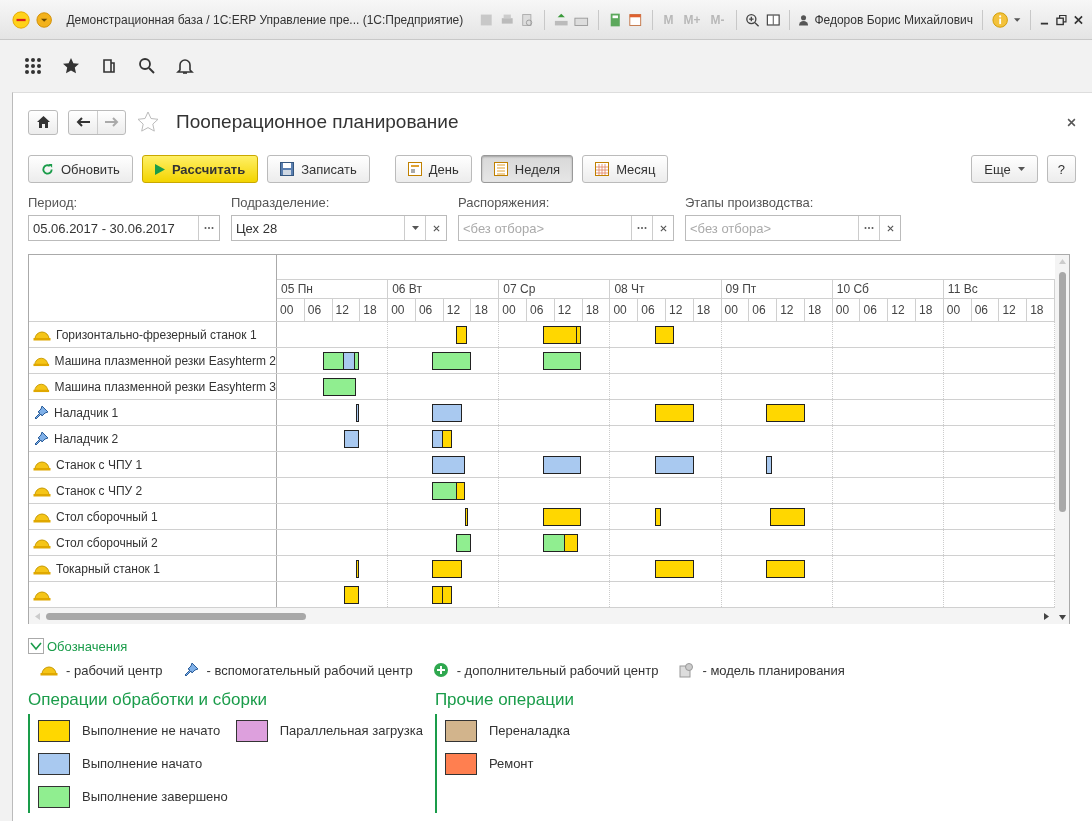 The height and width of the screenshot is (821, 1092). Describe the element at coordinates (665, 289) in the screenshot. I see `day-label: 08 Чт` at that location.